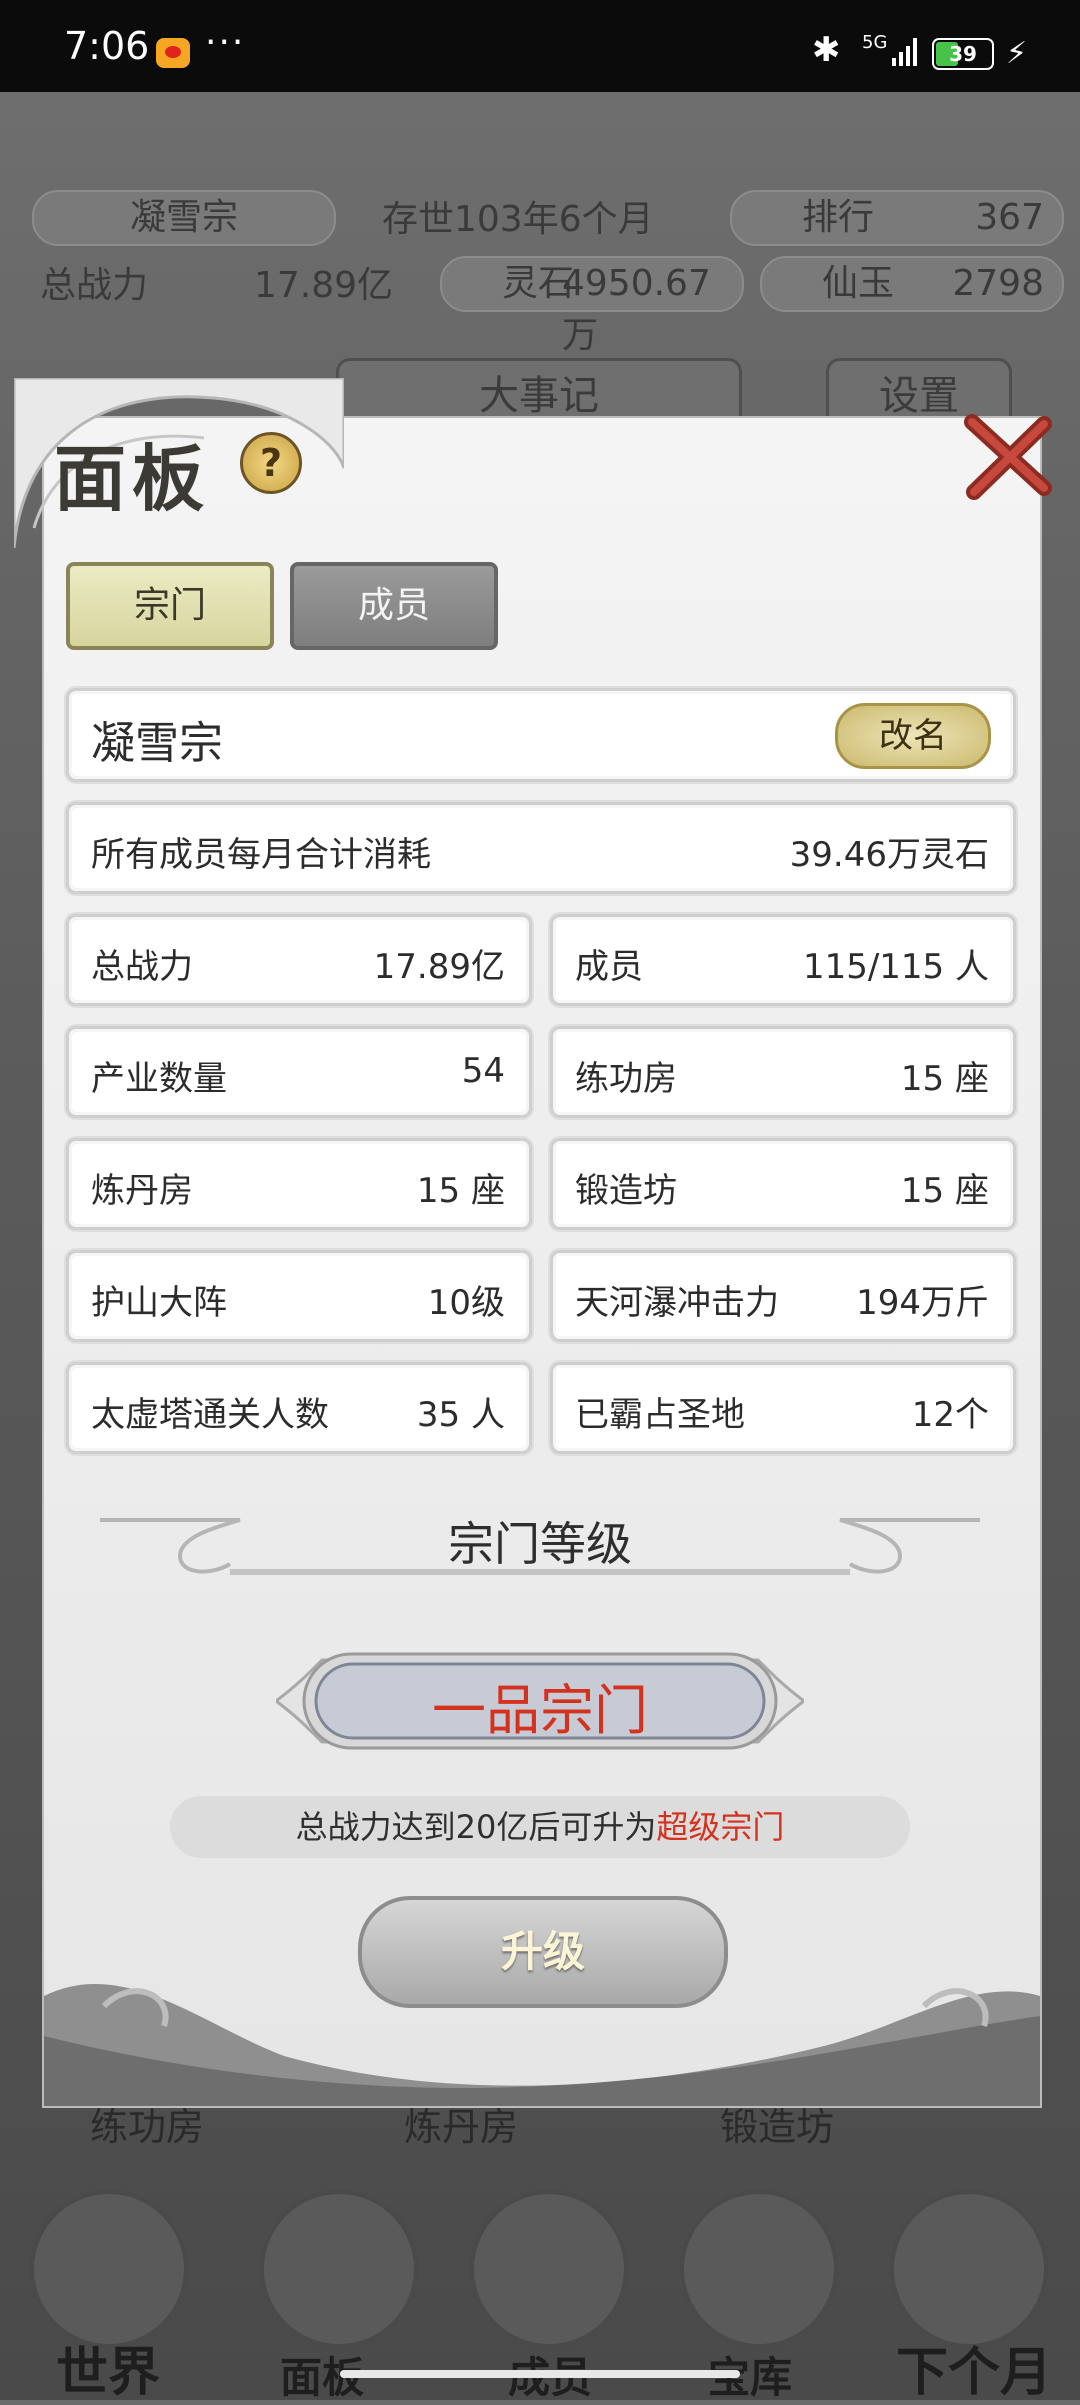  Describe the element at coordinates (950, 1415) in the screenshot. I see `stat-value: 12个` at that location.